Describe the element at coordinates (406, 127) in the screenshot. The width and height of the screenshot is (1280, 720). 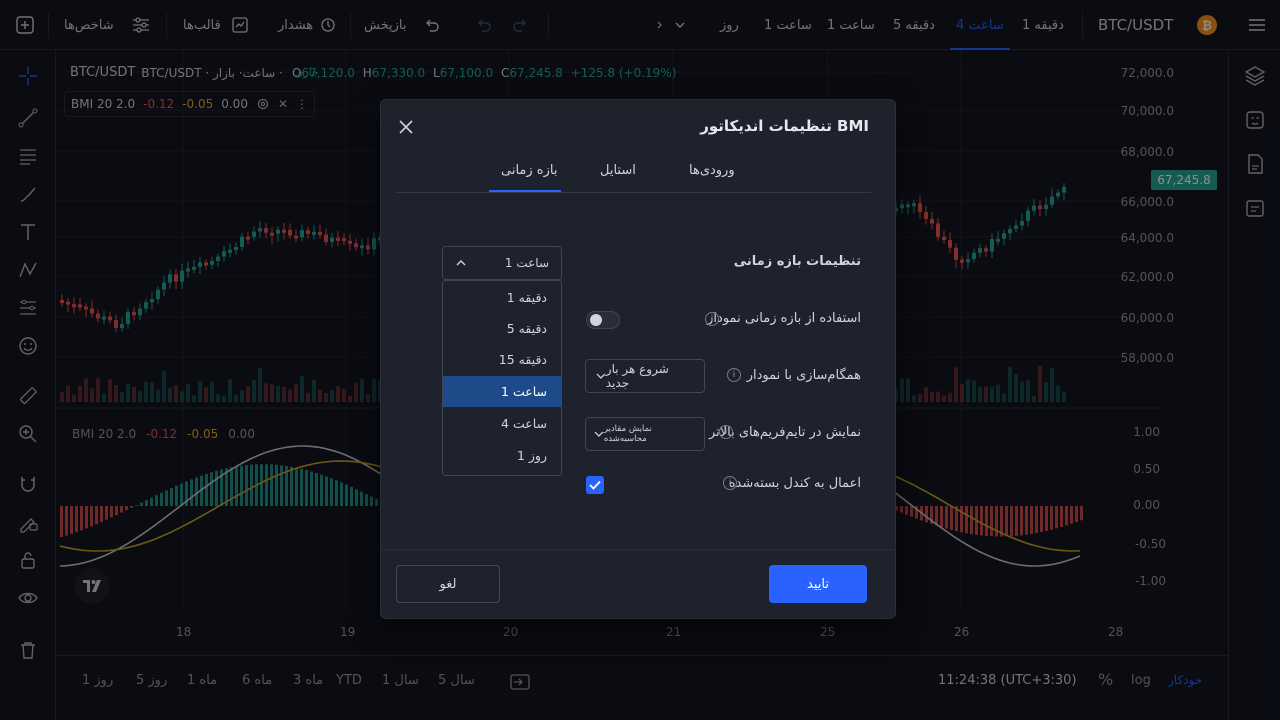
I see `close-icon` at that location.